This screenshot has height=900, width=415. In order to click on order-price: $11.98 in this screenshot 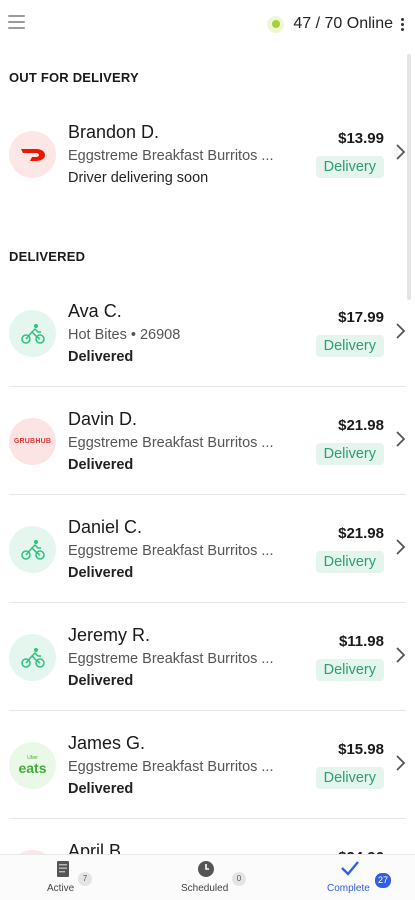, I will do `click(361, 641)`.